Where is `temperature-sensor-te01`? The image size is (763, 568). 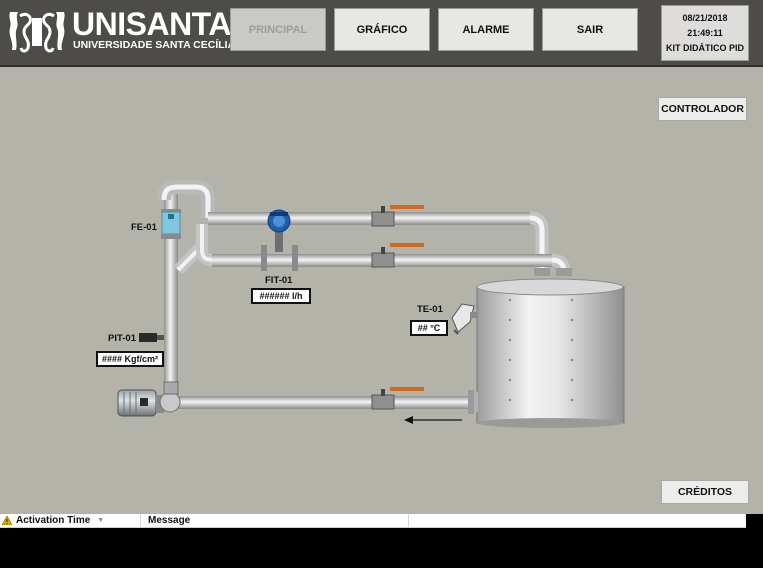 temperature-sensor-te01 is located at coordinates (464, 319).